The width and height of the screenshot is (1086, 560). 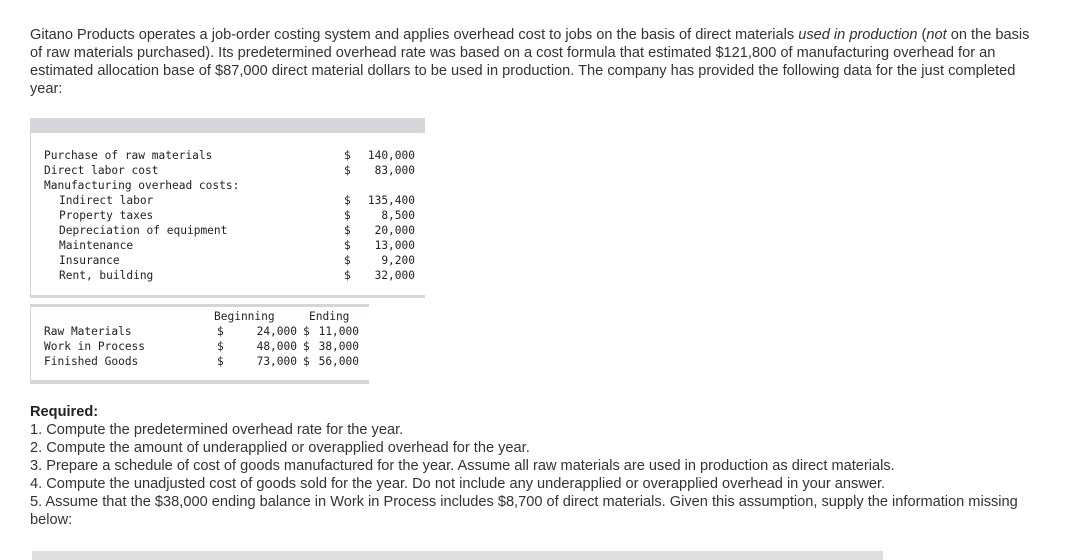 What do you see at coordinates (237, 260) in the screenshot?
I see `table-row: Insurance $ 9,200` at bounding box center [237, 260].